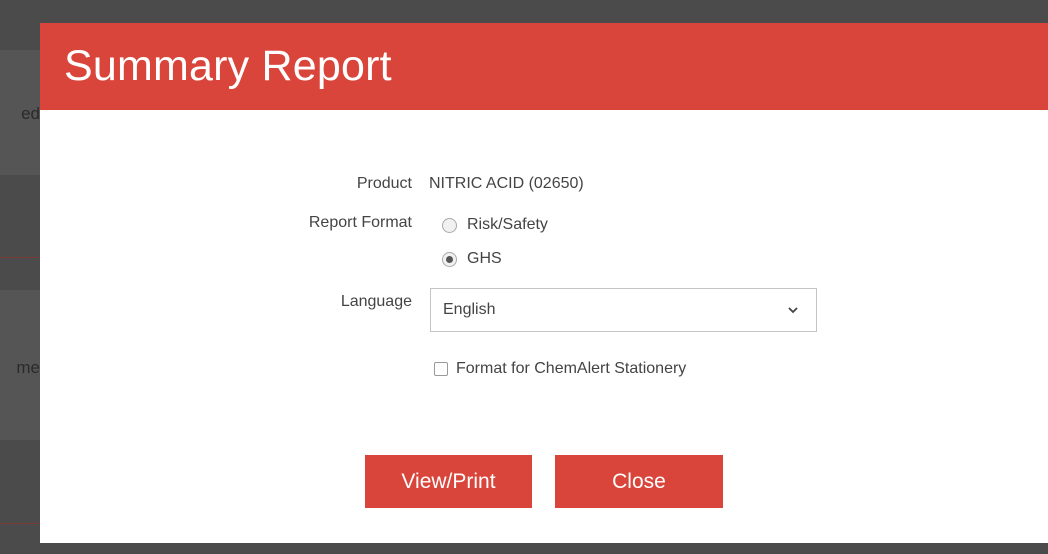 The width and height of the screenshot is (1048, 554). I want to click on product-label: Product, so click(384, 183).